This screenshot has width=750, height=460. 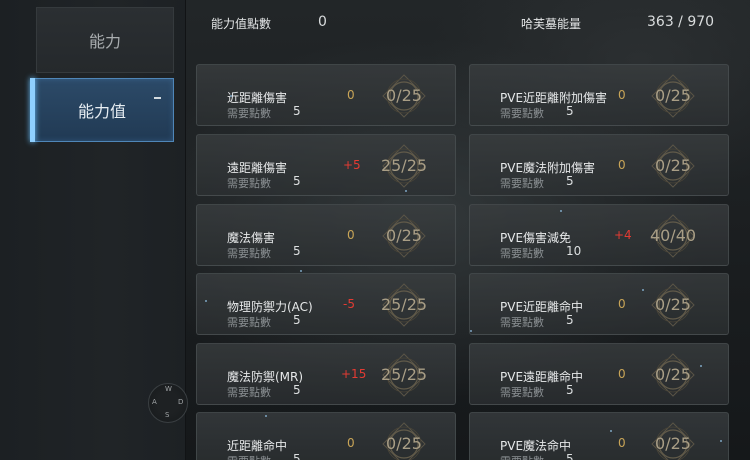 What do you see at coordinates (257, 168) in the screenshot?
I see `stat-name: 遠距離傷害` at bounding box center [257, 168].